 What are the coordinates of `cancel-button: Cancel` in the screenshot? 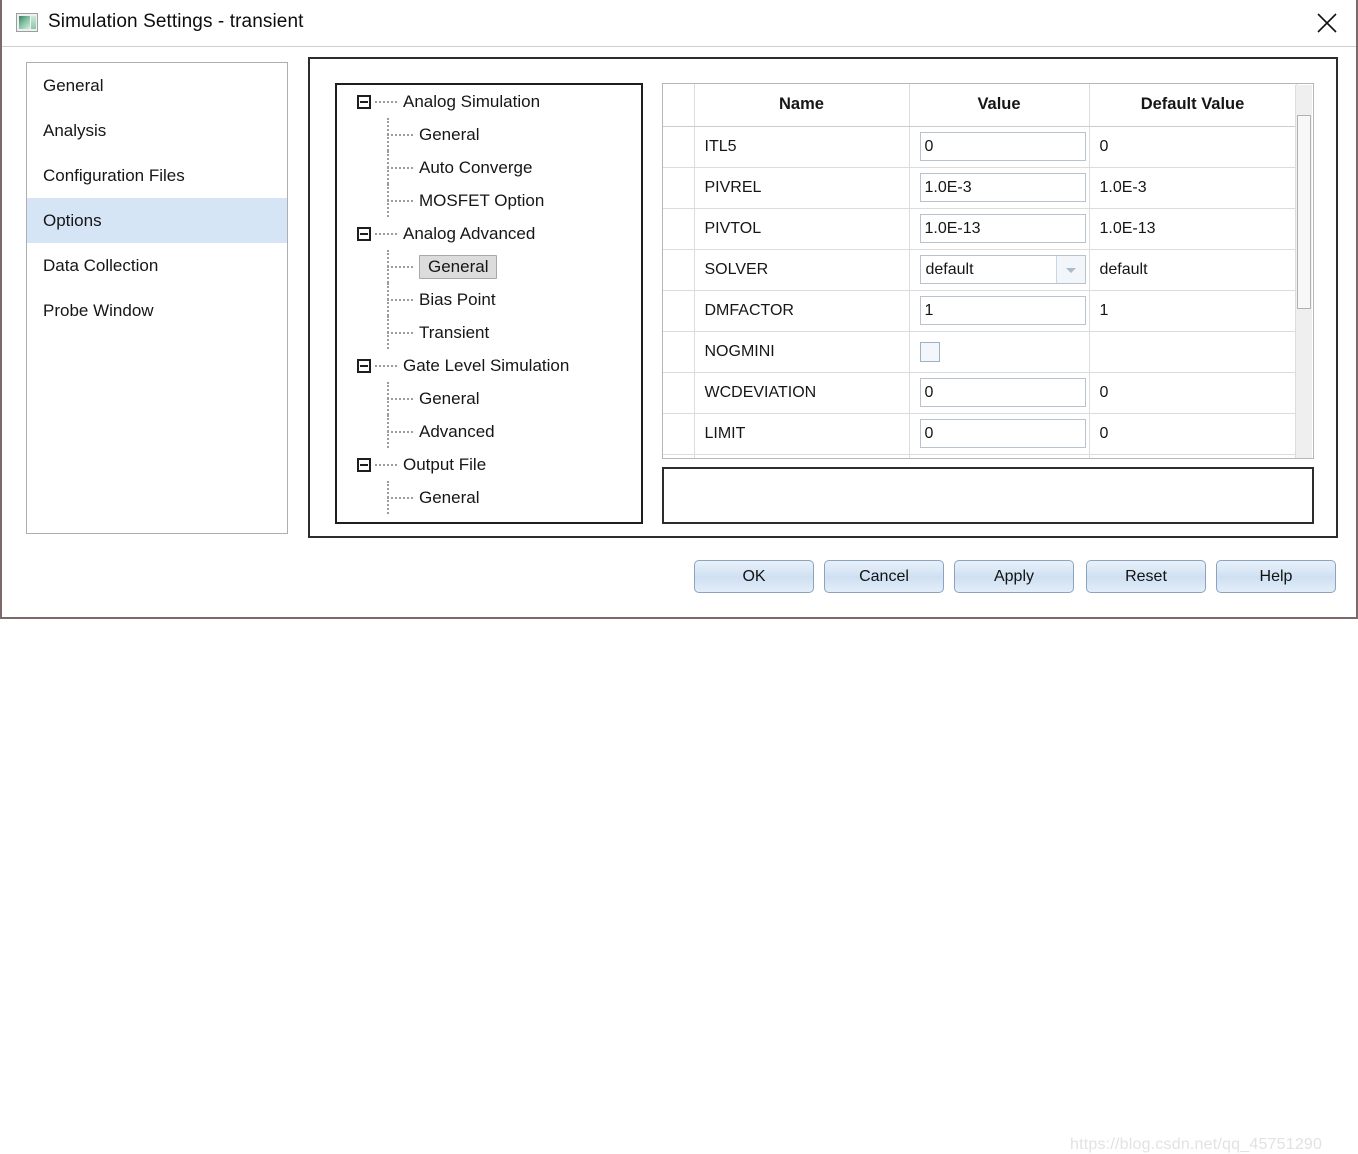 It's located at (884, 576).